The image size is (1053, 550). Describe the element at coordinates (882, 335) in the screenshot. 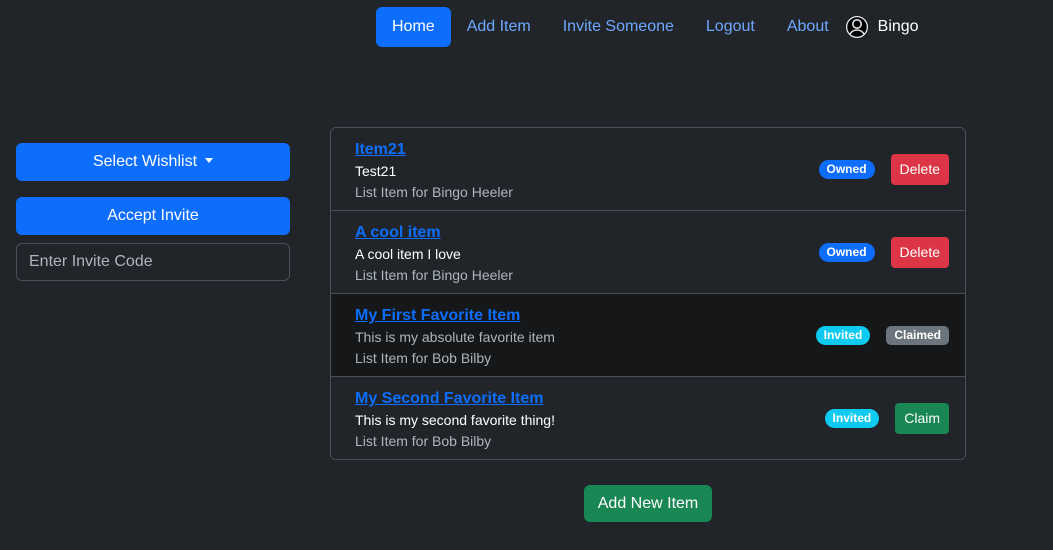

I see `item-actions: Invited Claimed` at that location.